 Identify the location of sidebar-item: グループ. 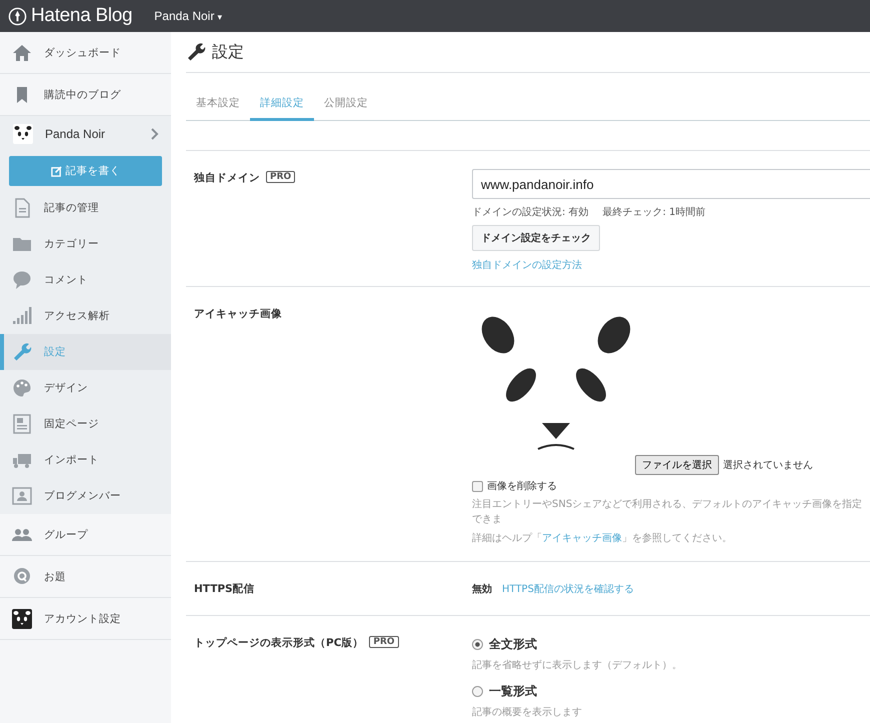
(85, 535).